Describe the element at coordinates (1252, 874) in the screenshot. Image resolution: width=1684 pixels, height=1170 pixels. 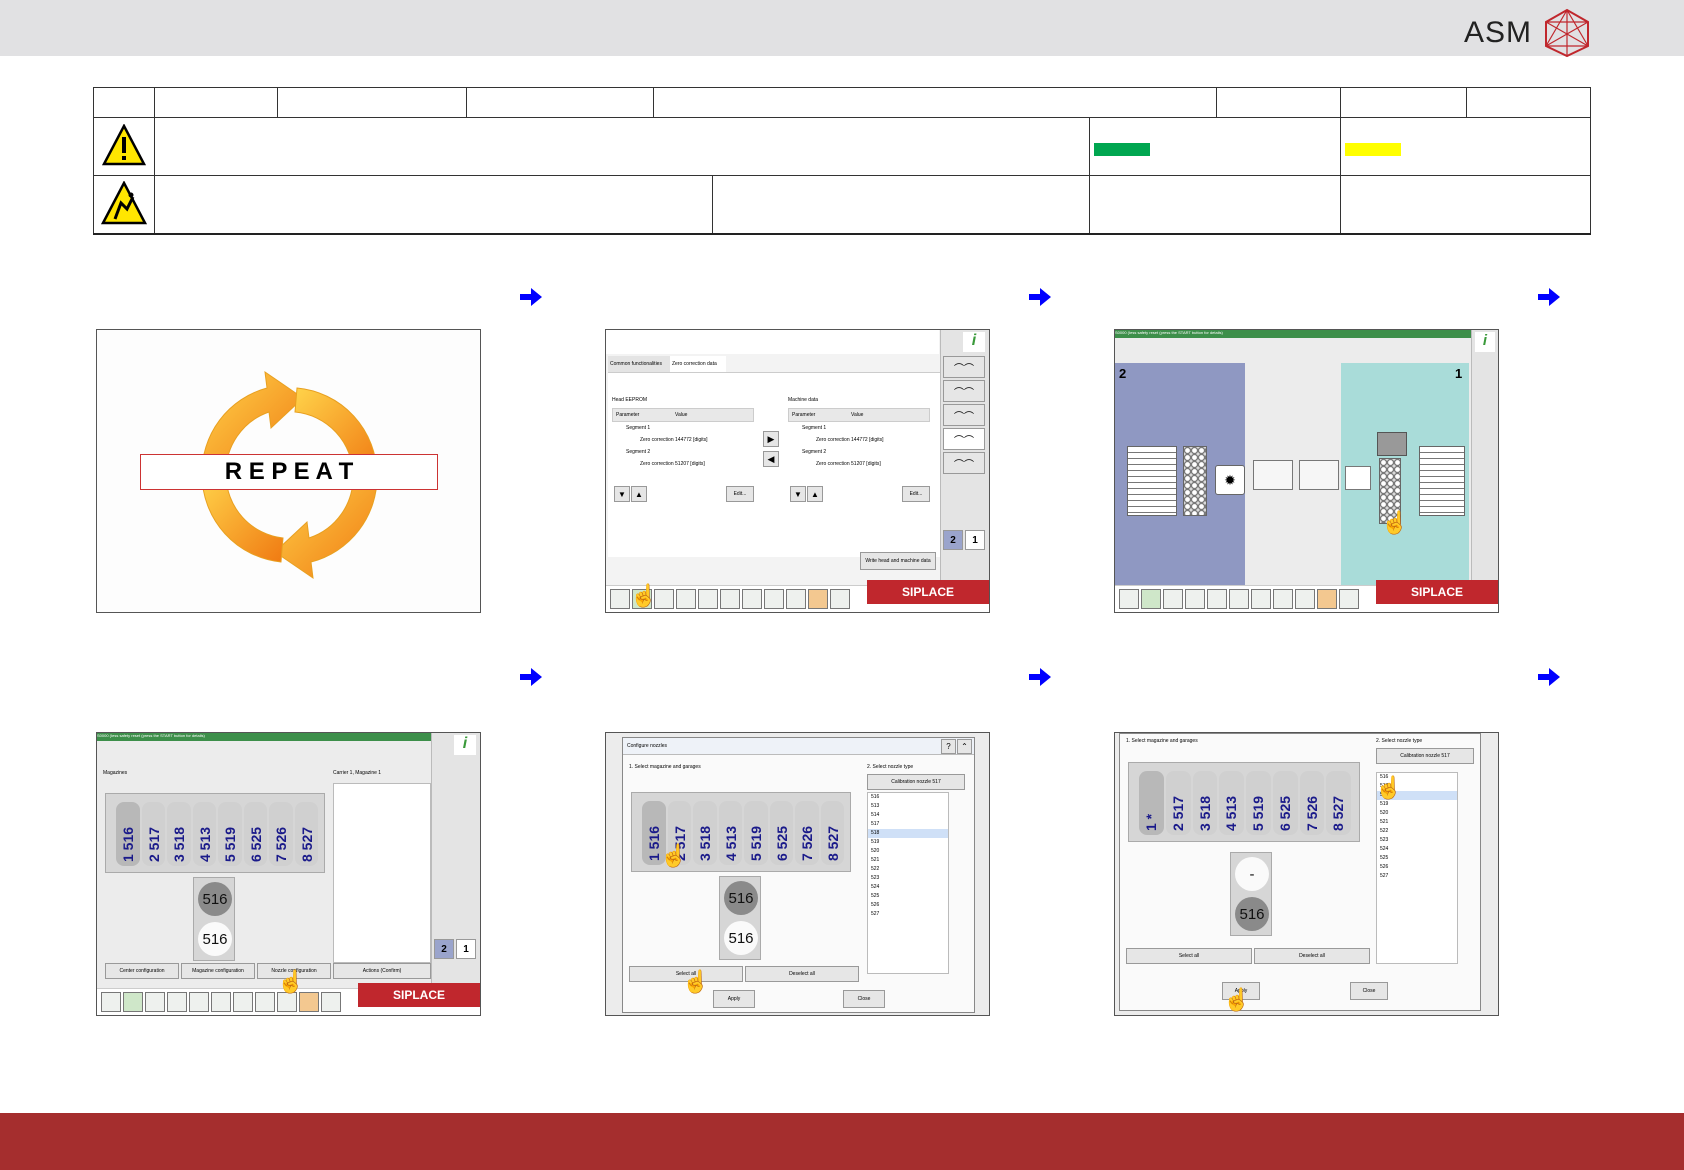
I see `garage-slot-1: -` at that location.